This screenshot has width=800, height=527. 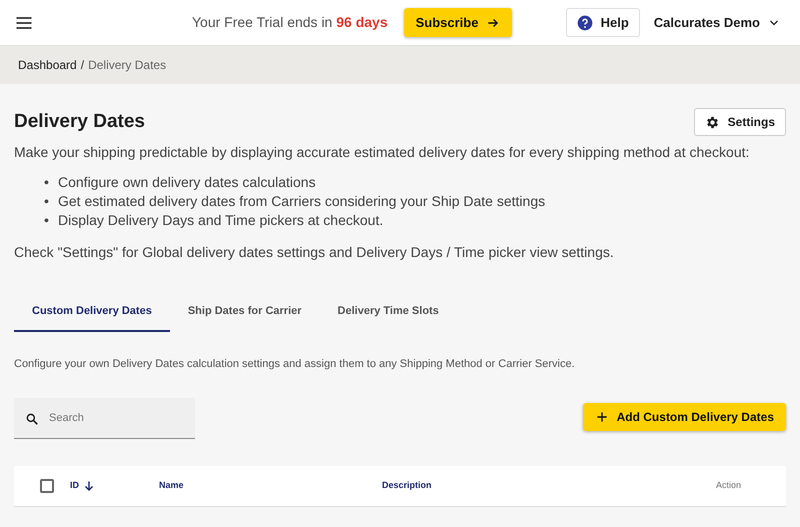 What do you see at coordinates (584, 22) in the screenshot?
I see `help-icon` at bounding box center [584, 22].